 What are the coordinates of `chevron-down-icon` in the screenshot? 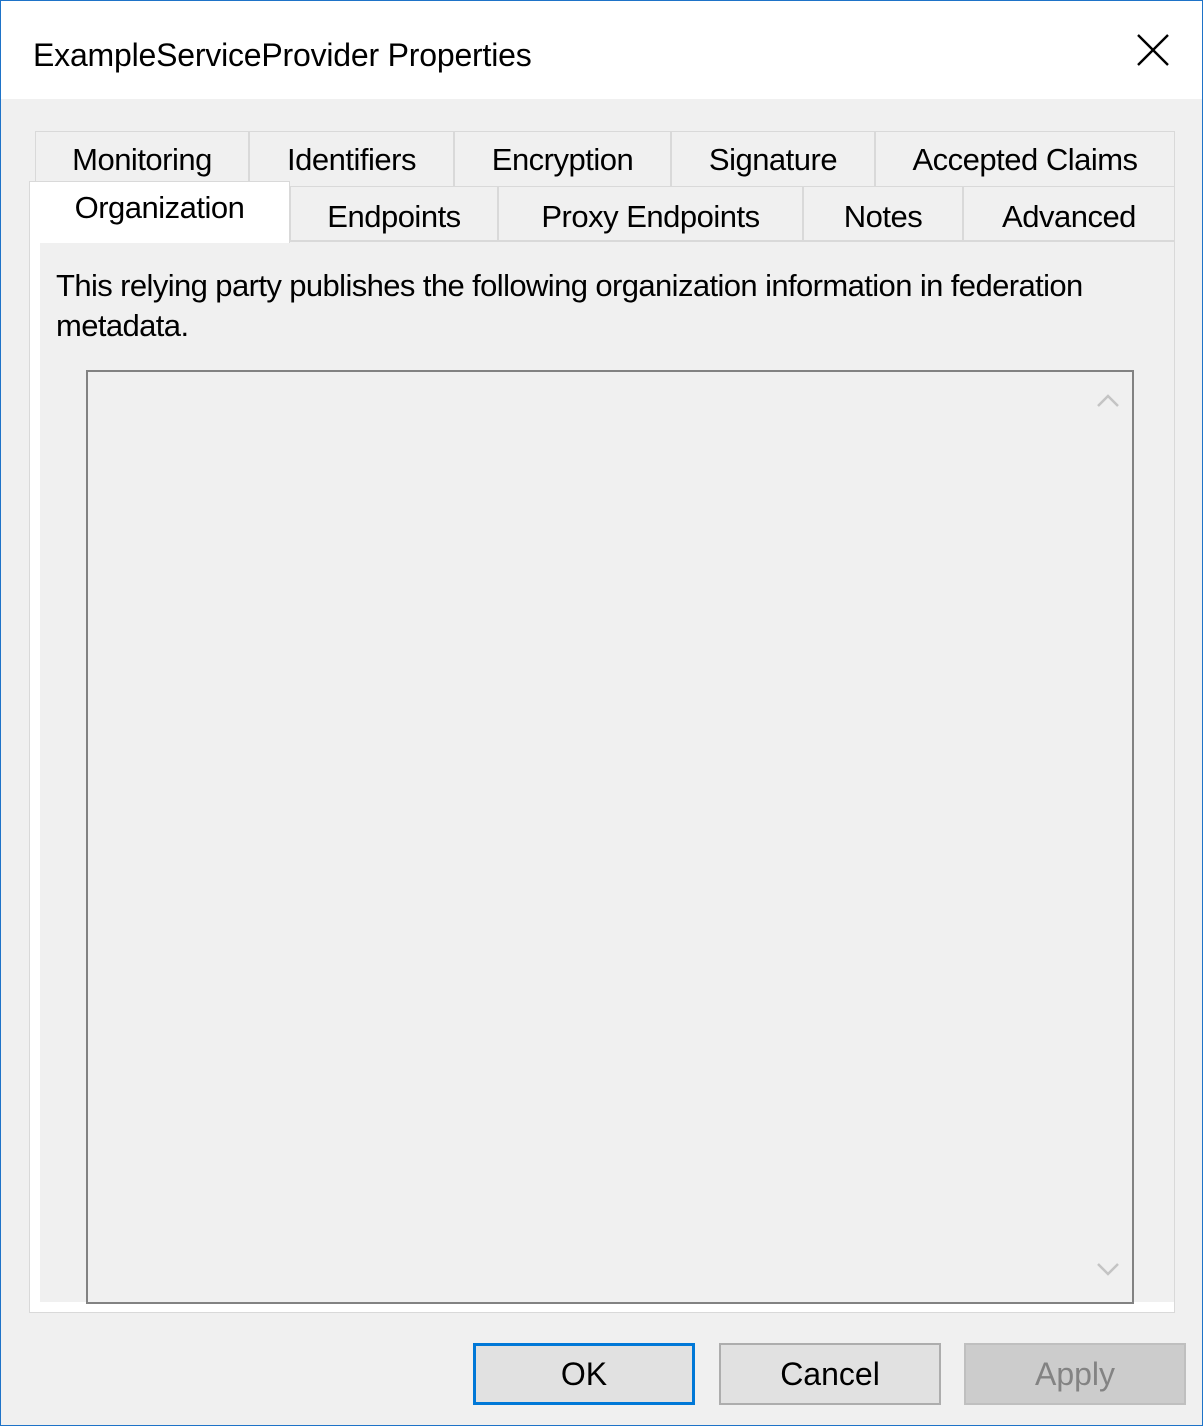 It's located at (1108, 1269).